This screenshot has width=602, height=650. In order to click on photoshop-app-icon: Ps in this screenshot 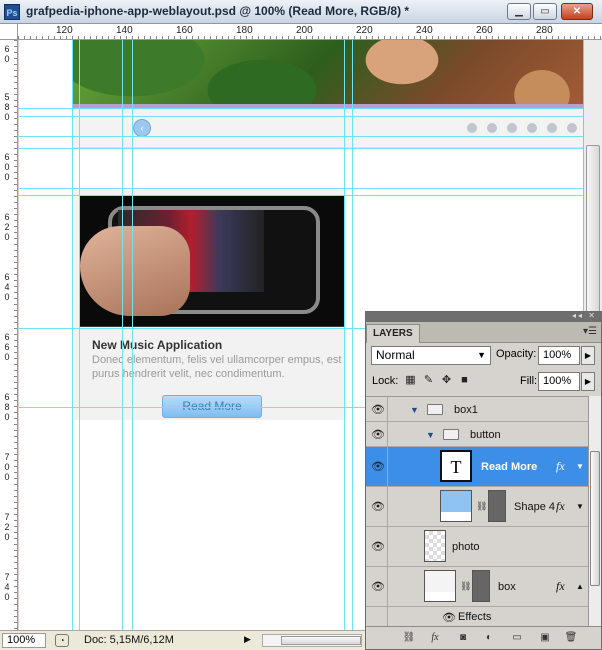, I will do `click(12, 12)`.